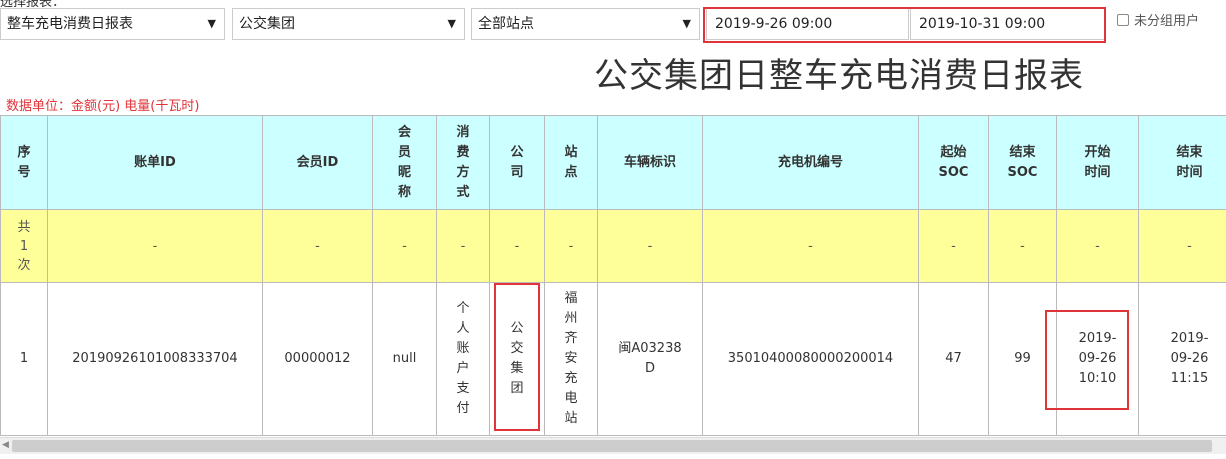 Image resolution: width=1226 pixels, height=459 pixels. What do you see at coordinates (155, 359) in the screenshot?
I see `cell-bill-id: 20190926101008333704` at bounding box center [155, 359].